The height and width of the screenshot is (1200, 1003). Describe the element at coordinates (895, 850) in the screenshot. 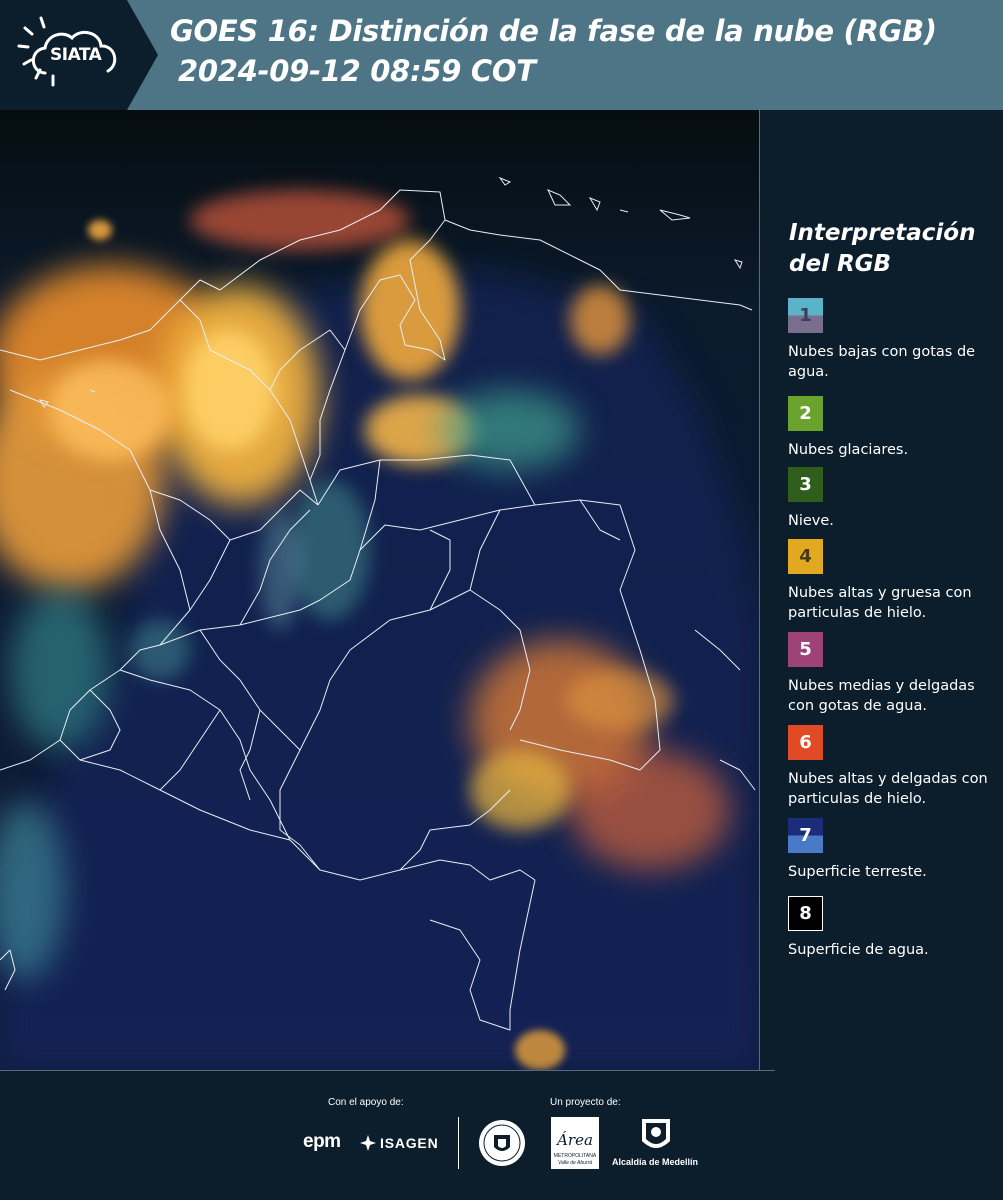

I see `legend-item-7: 7 Superficie terreste.` at that location.